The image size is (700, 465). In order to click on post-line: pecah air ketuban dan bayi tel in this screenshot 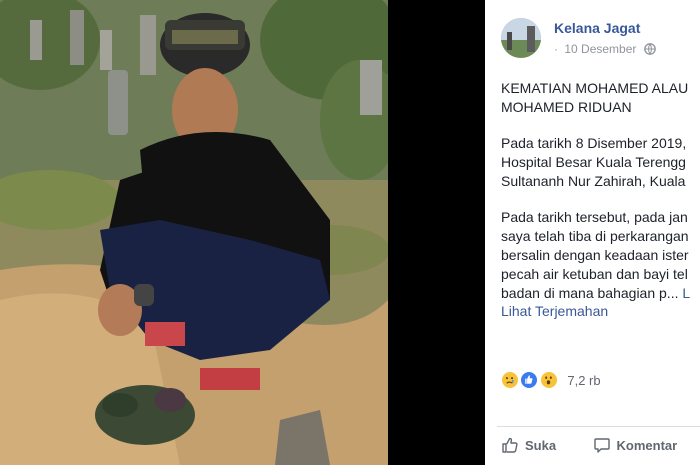, I will do `click(594, 274)`.